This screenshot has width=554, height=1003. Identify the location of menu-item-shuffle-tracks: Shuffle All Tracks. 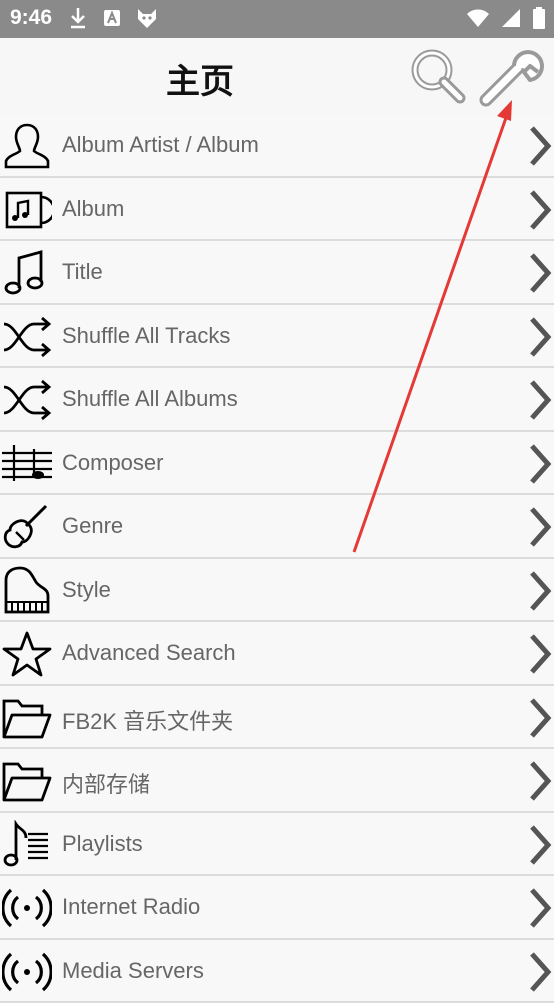
(277, 337).